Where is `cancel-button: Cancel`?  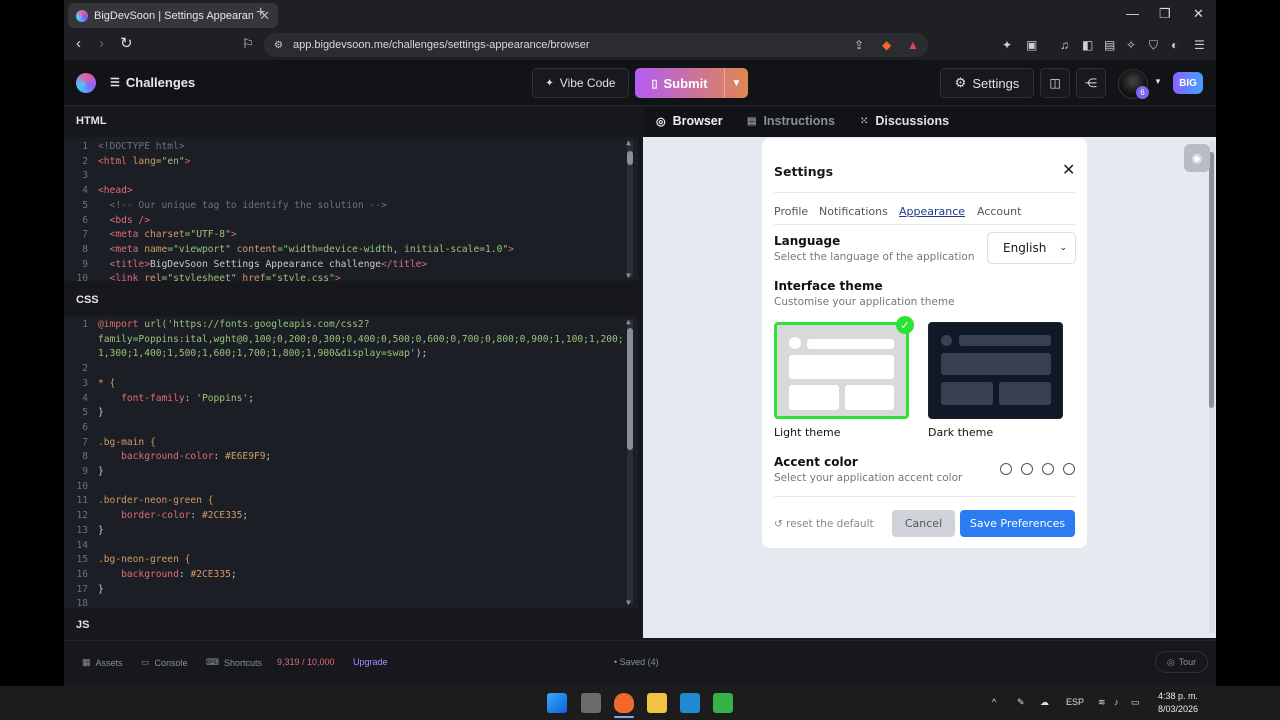
cancel-button: Cancel is located at coordinates (923, 523).